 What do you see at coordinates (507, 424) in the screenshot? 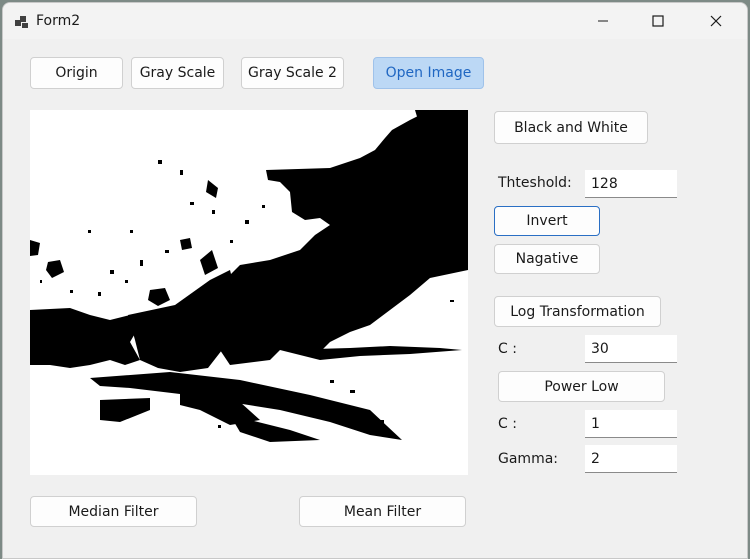
I see `power-c-label: C :` at bounding box center [507, 424].